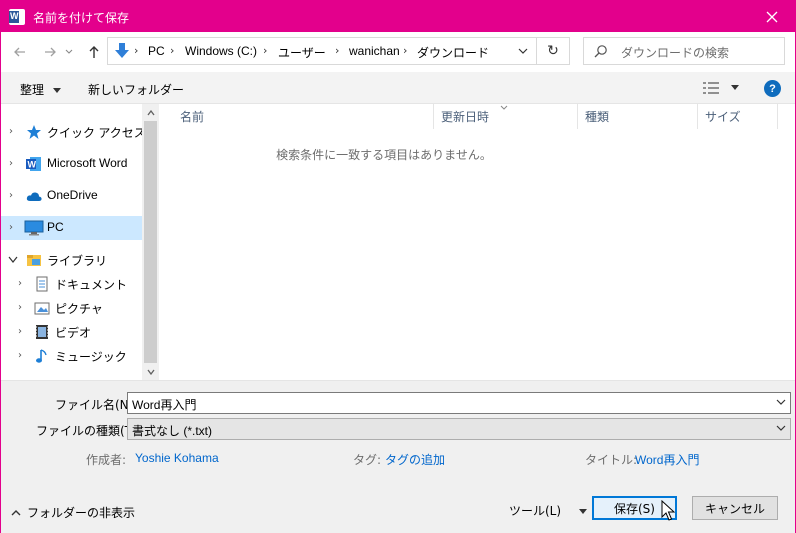 The height and width of the screenshot is (533, 796). What do you see at coordinates (459, 429) in the screenshot?
I see `filetype-select: 書式なし (*.txt)` at bounding box center [459, 429].